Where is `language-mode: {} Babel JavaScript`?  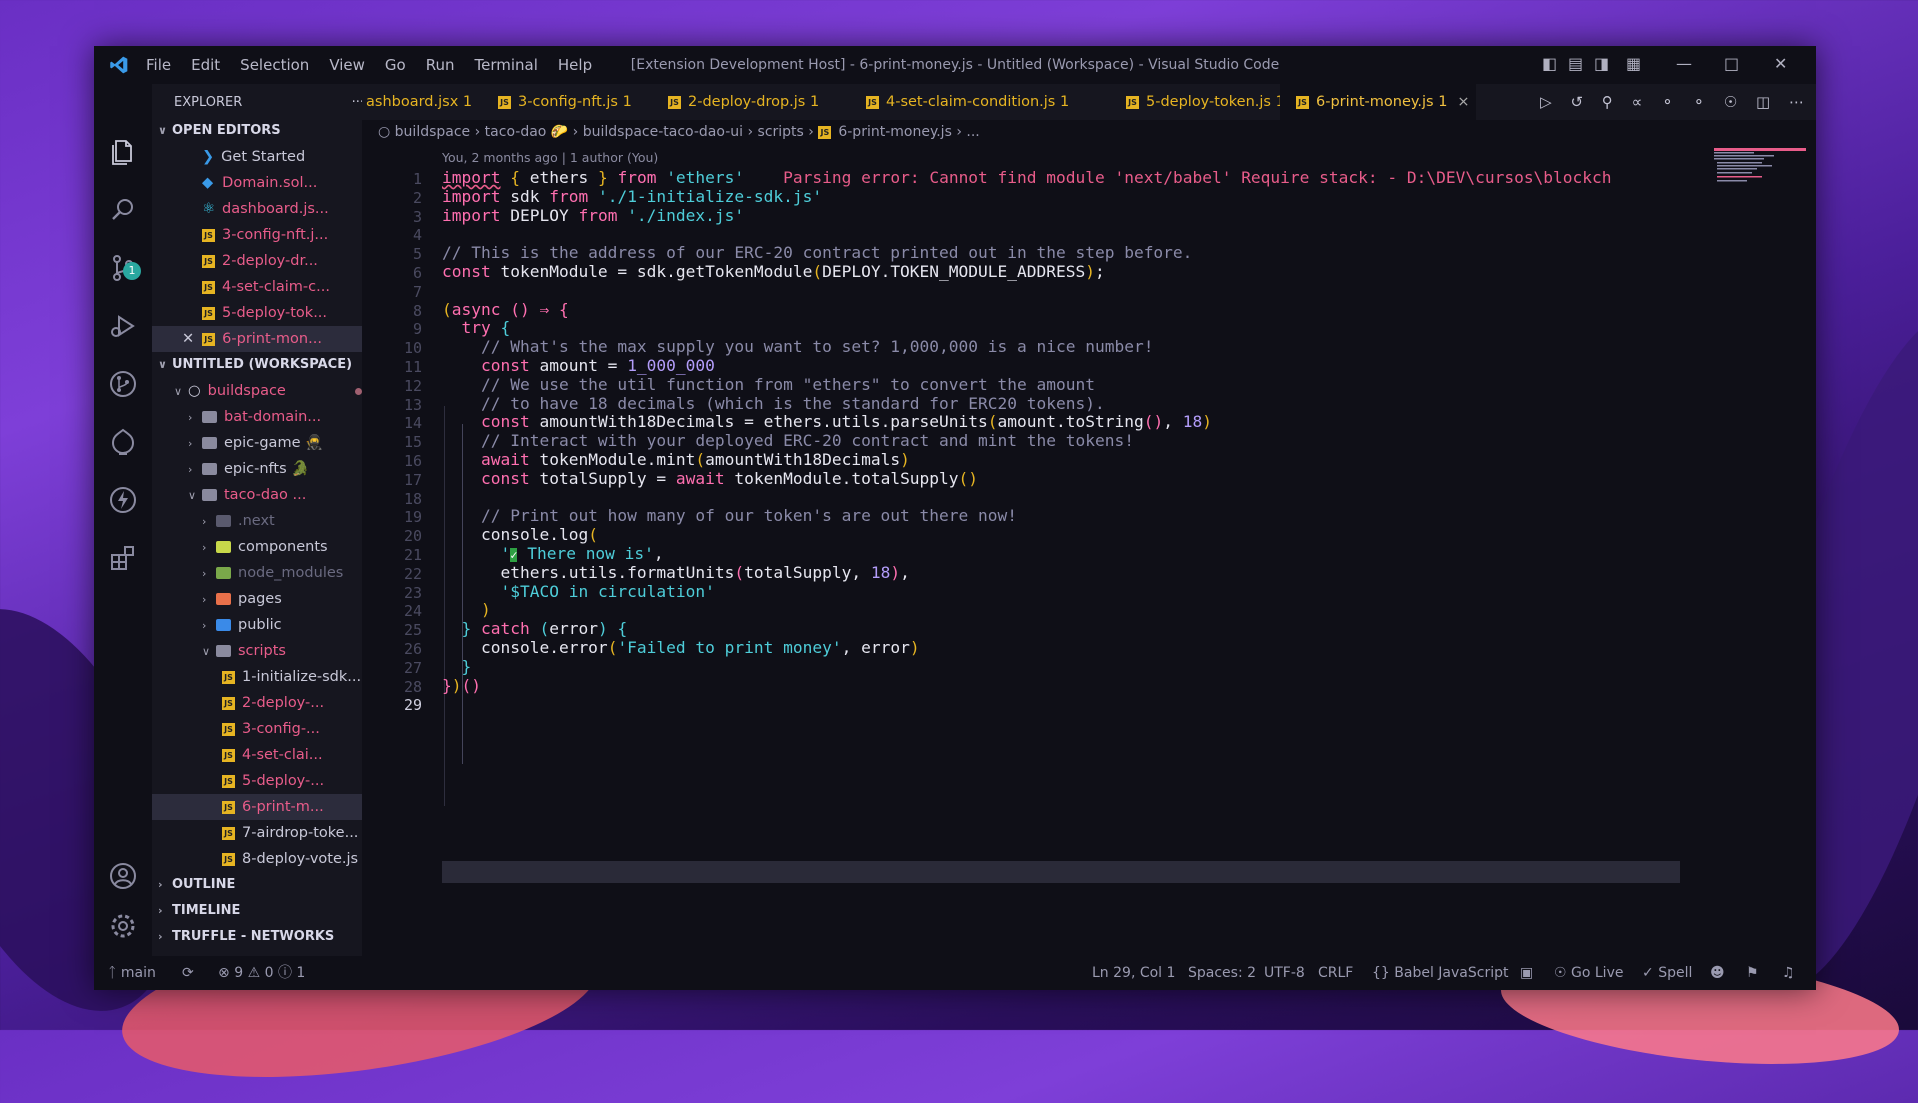 language-mode: {} Babel JavaScript is located at coordinates (1440, 973).